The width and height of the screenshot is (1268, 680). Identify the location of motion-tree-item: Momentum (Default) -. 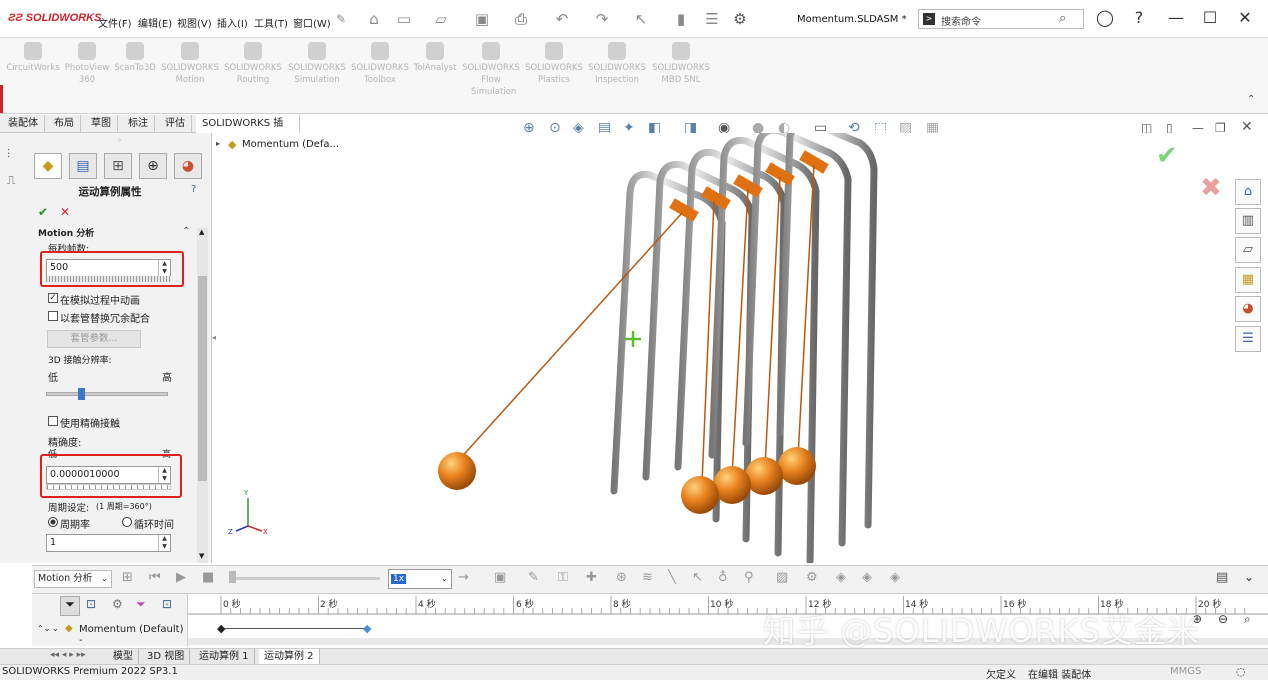
(133, 635).